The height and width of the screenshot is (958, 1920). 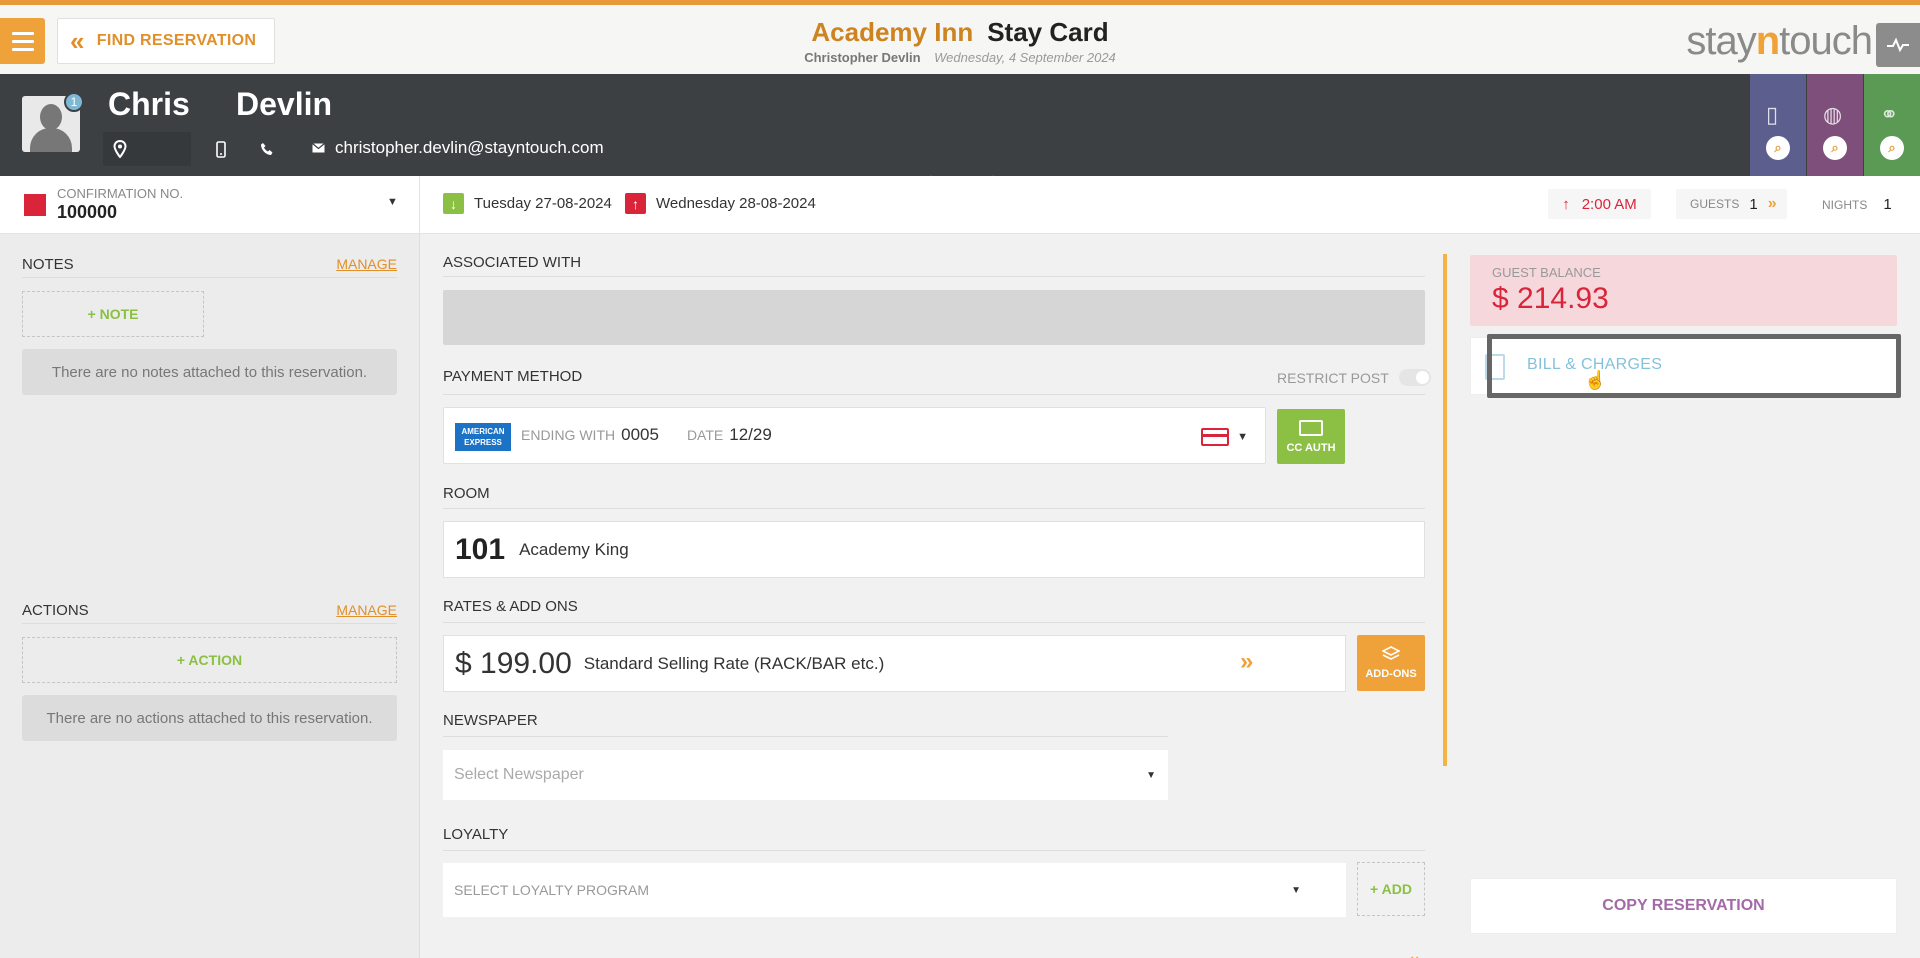 I want to click on guest-balance-label: GUEST BALANCE, so click(x=1546, y=272).